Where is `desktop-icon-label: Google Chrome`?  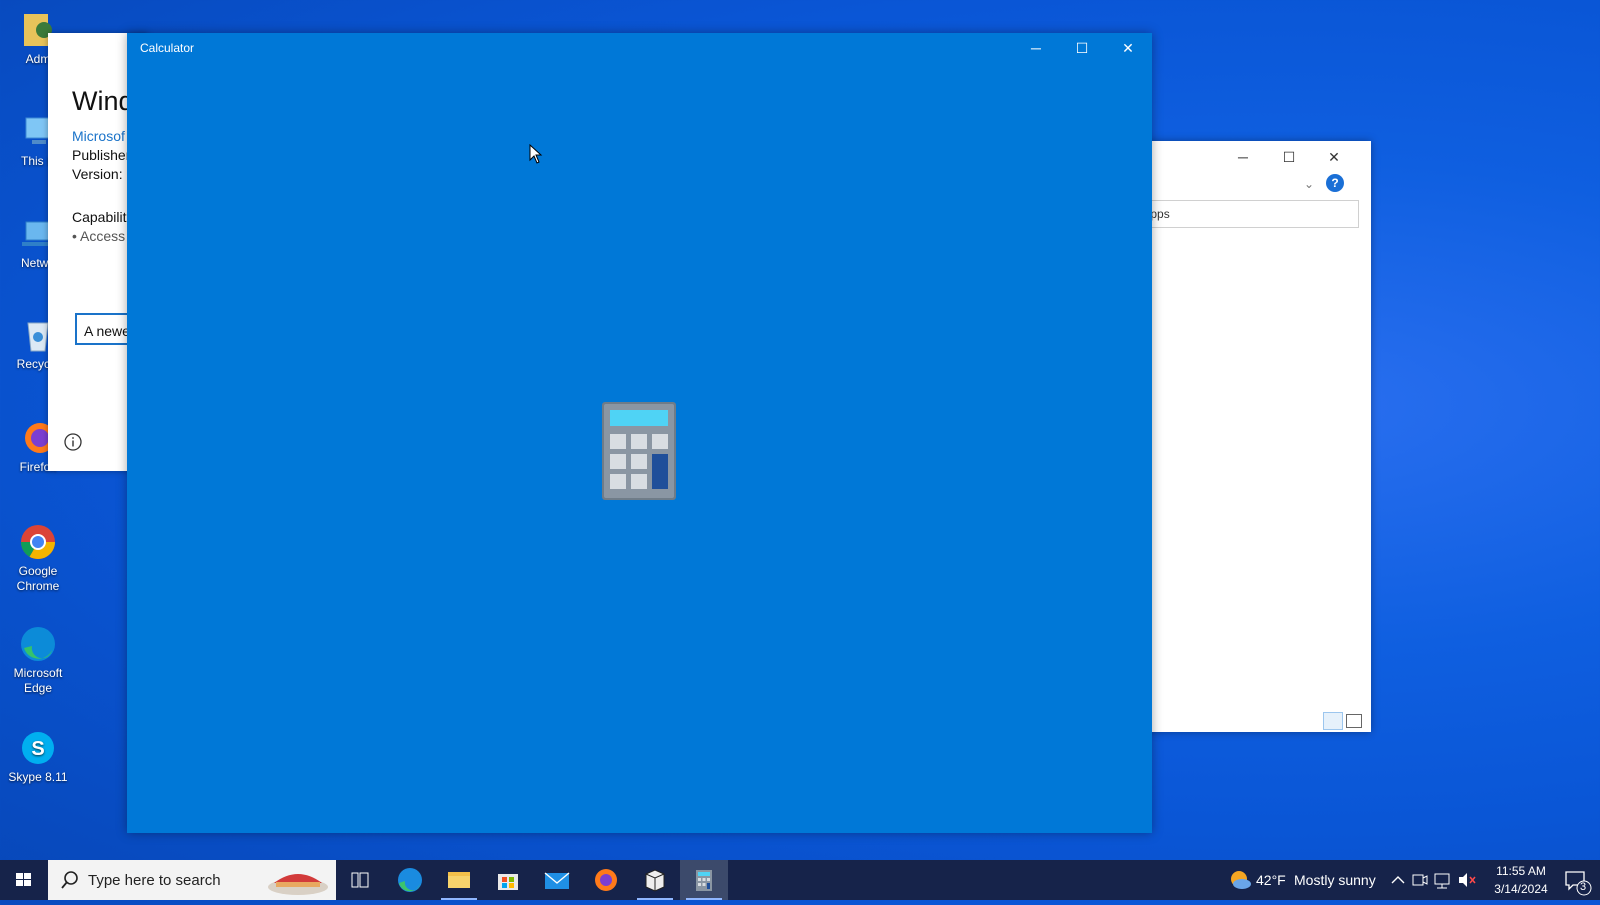 desktop-icon-label: Google Chrome is located at coordinates (38, 578).